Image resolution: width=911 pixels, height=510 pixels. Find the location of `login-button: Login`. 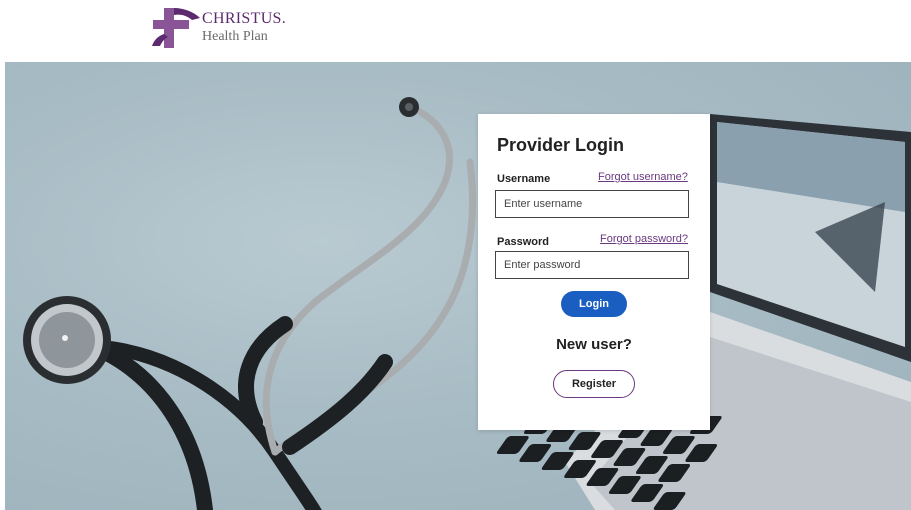

login-button: Login is located at coordinates (594, 304).